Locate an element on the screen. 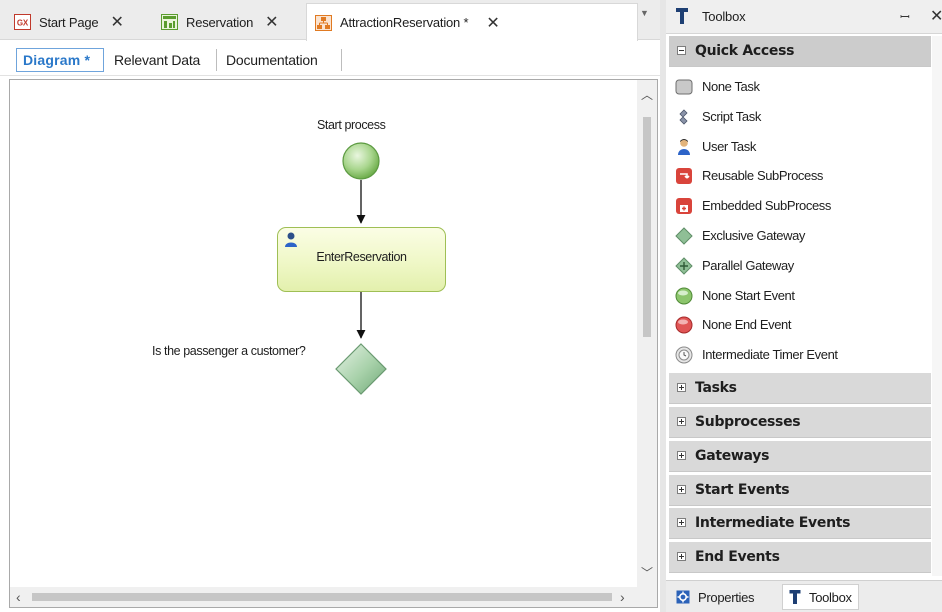 The height and width of the screenshot is (612, 942). exclusive-gateway is located at coordinates (361, 369).